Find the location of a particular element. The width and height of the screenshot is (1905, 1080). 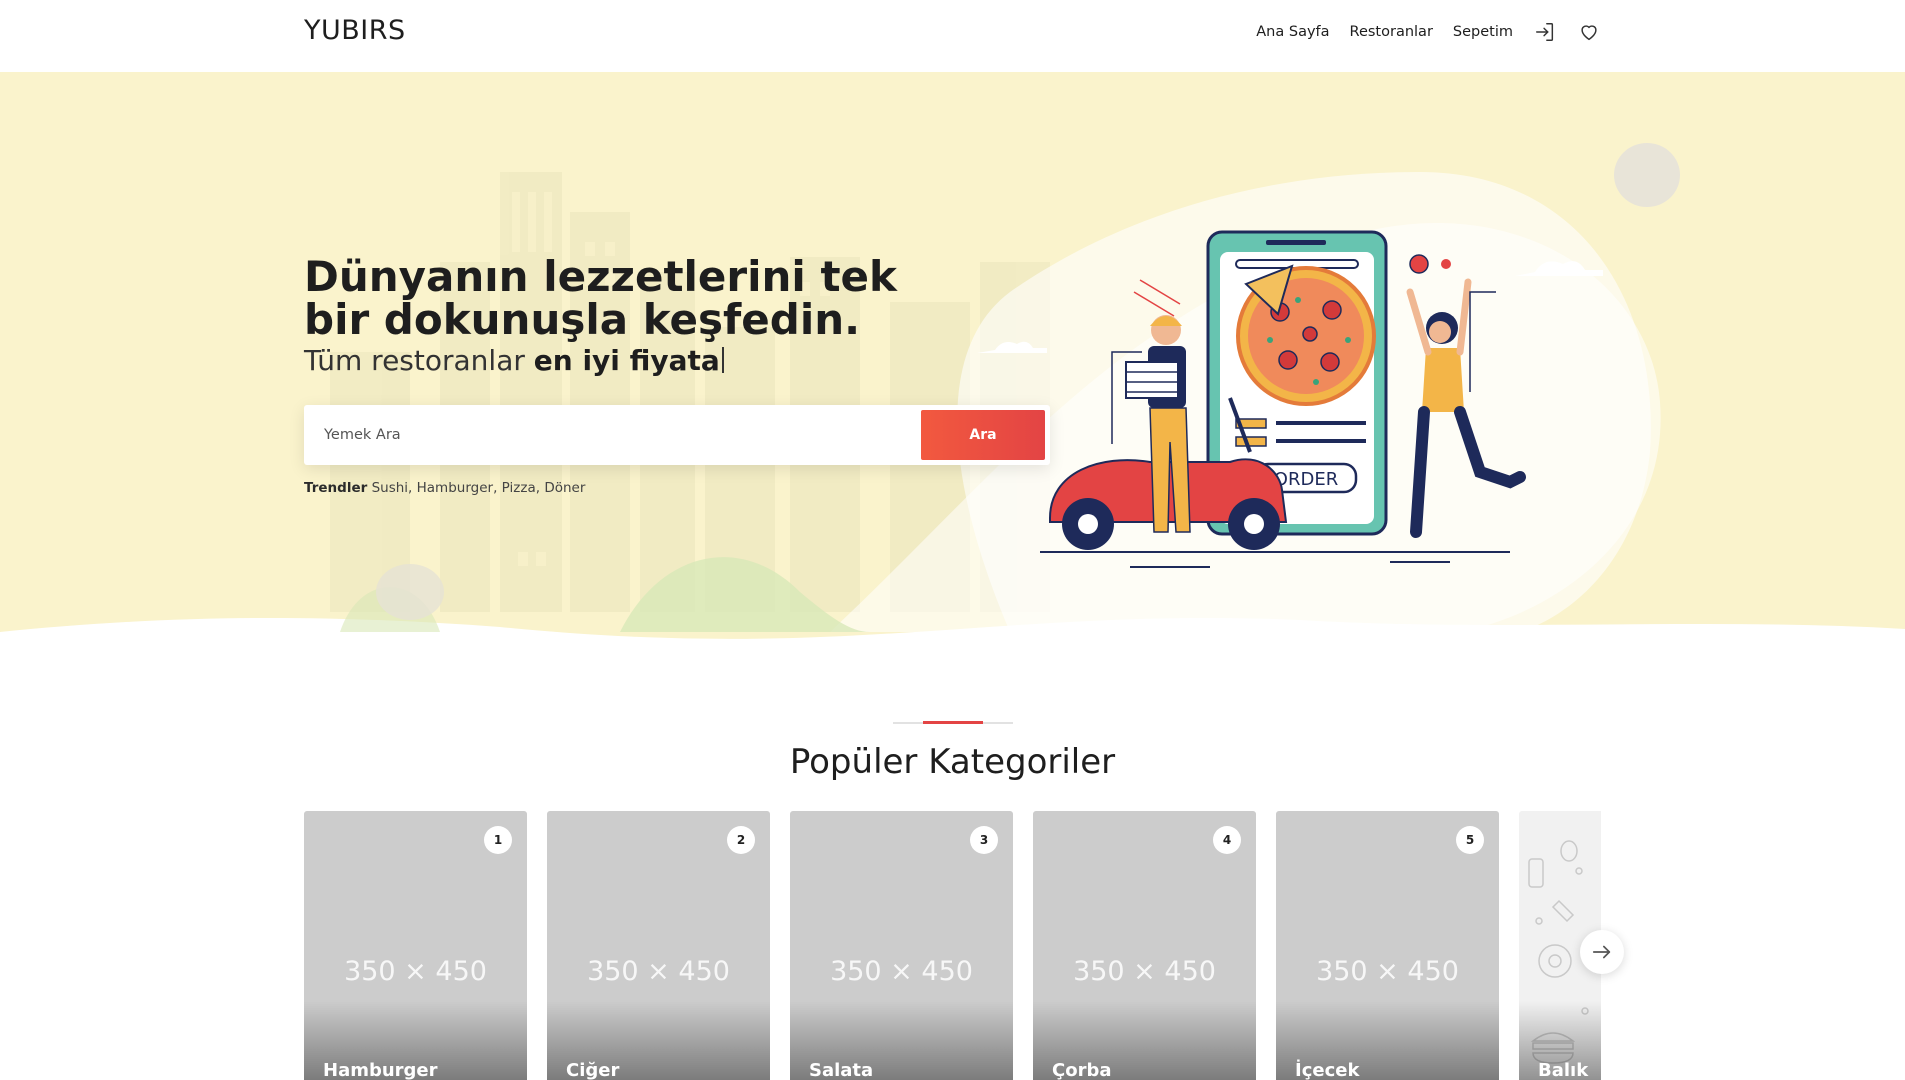

food-search-box: Ara is located at coordinates (677, 435).